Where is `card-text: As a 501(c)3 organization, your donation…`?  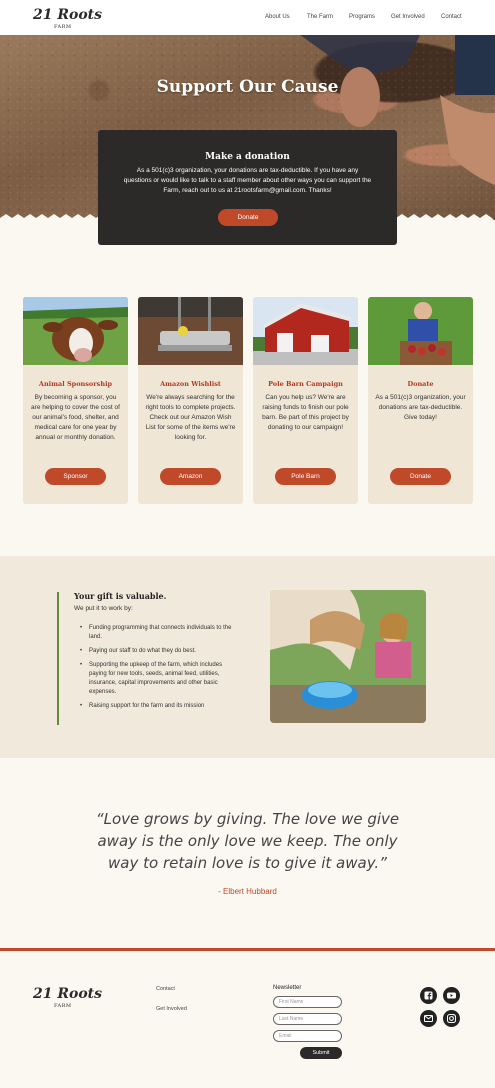 card-text: As a 501(c)3 organization, your donation… is located at coordinates (420, 407).